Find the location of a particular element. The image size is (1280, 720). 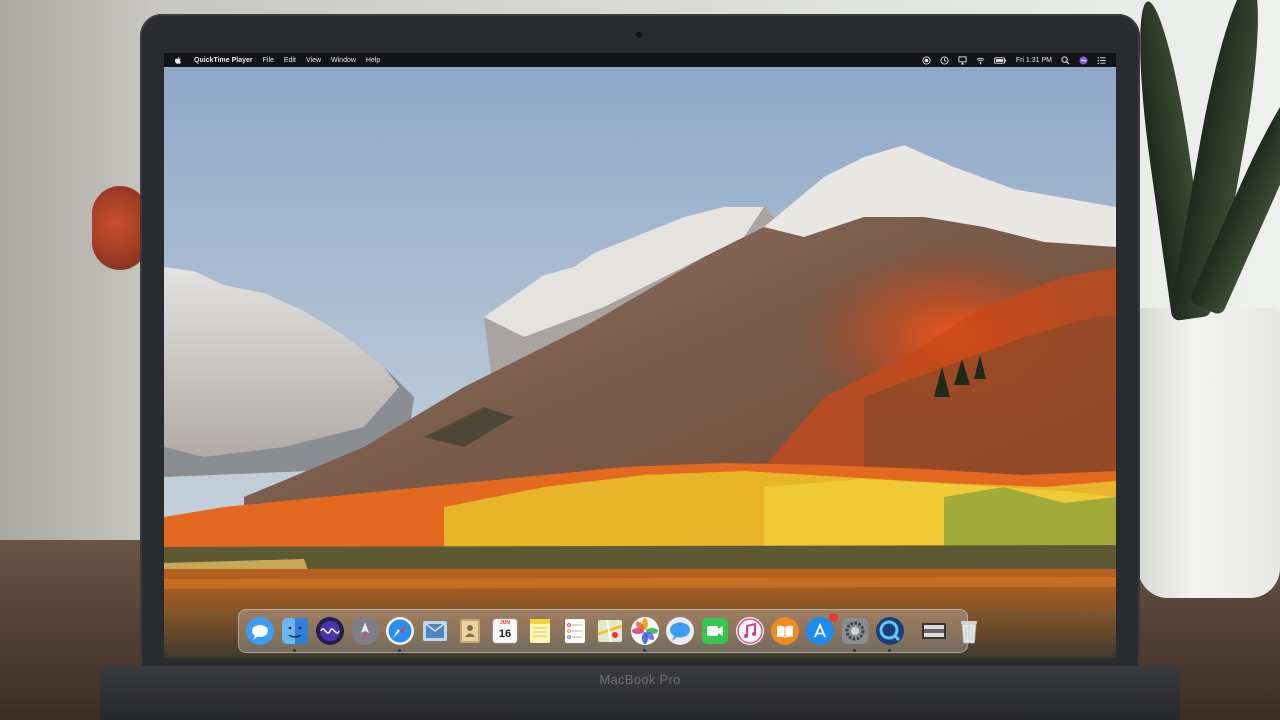

dock-messages is located at coordinates (260, 631).